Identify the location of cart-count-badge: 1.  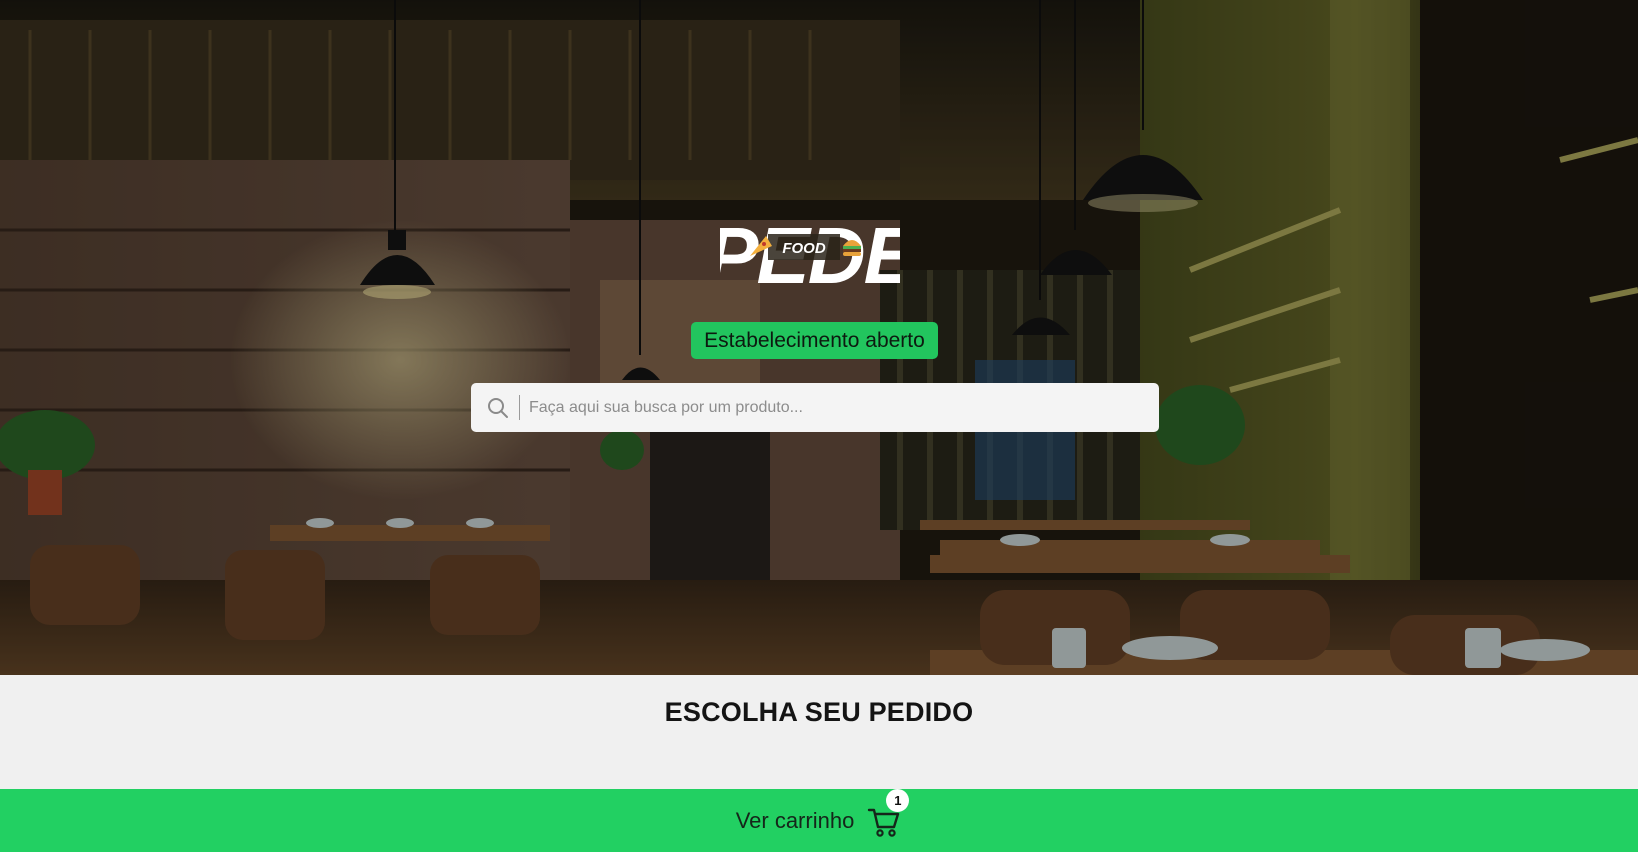
(898, 800).